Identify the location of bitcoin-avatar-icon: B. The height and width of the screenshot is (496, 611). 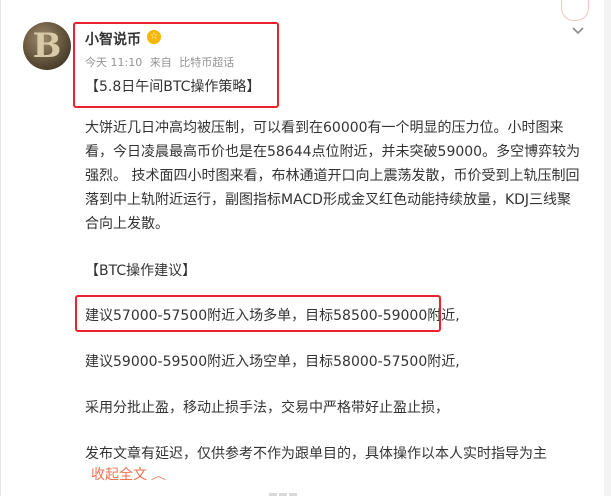
(47, 46).